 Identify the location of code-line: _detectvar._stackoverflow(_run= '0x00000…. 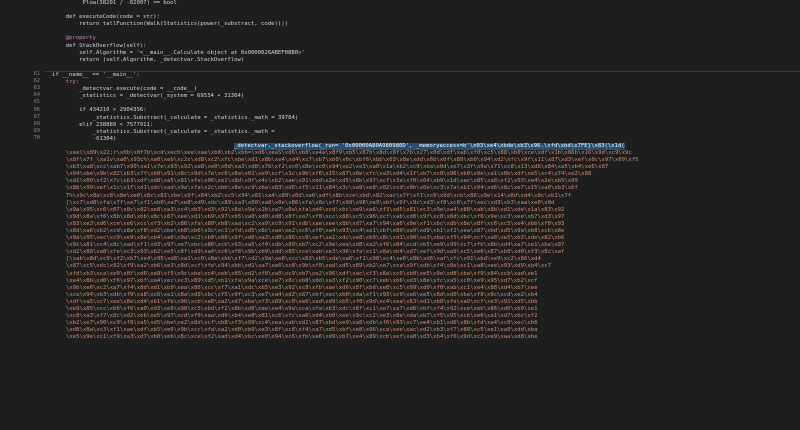
(422, 146).